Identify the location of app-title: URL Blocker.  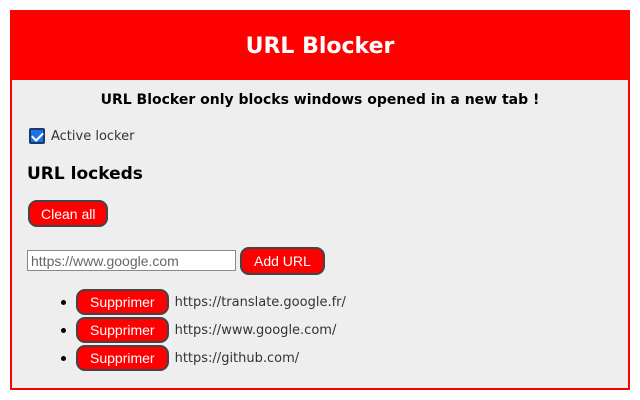
(320, 46).